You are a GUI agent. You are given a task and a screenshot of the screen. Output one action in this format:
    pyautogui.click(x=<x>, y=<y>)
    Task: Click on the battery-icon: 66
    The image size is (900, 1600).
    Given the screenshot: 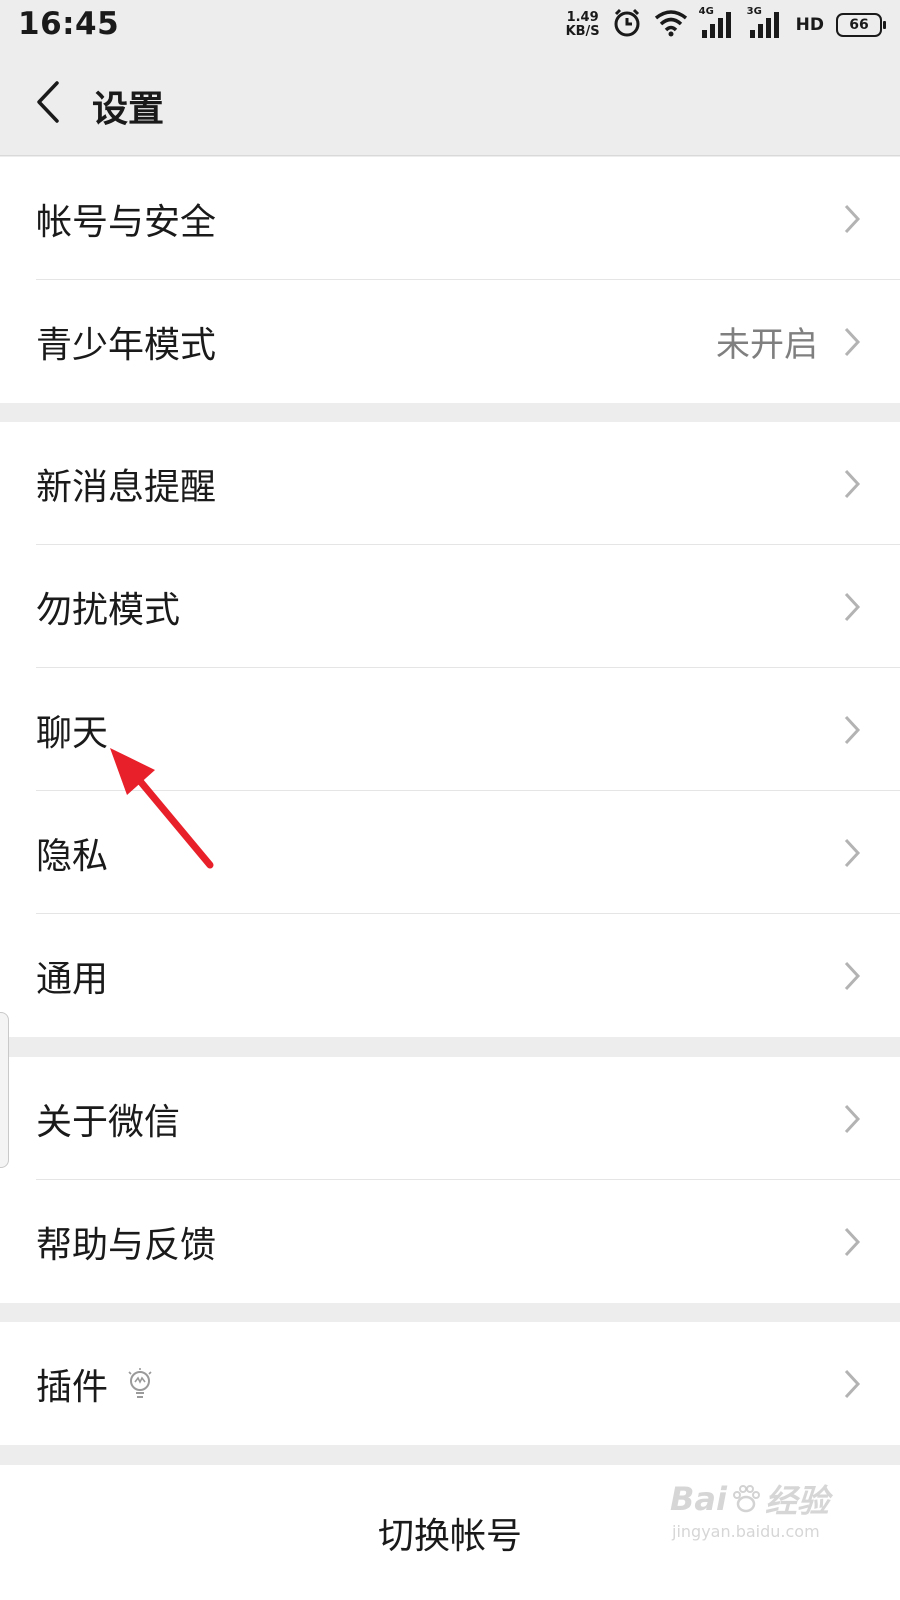 What is the action you would take?
    pyautogui.click(x=861, y=25)
    